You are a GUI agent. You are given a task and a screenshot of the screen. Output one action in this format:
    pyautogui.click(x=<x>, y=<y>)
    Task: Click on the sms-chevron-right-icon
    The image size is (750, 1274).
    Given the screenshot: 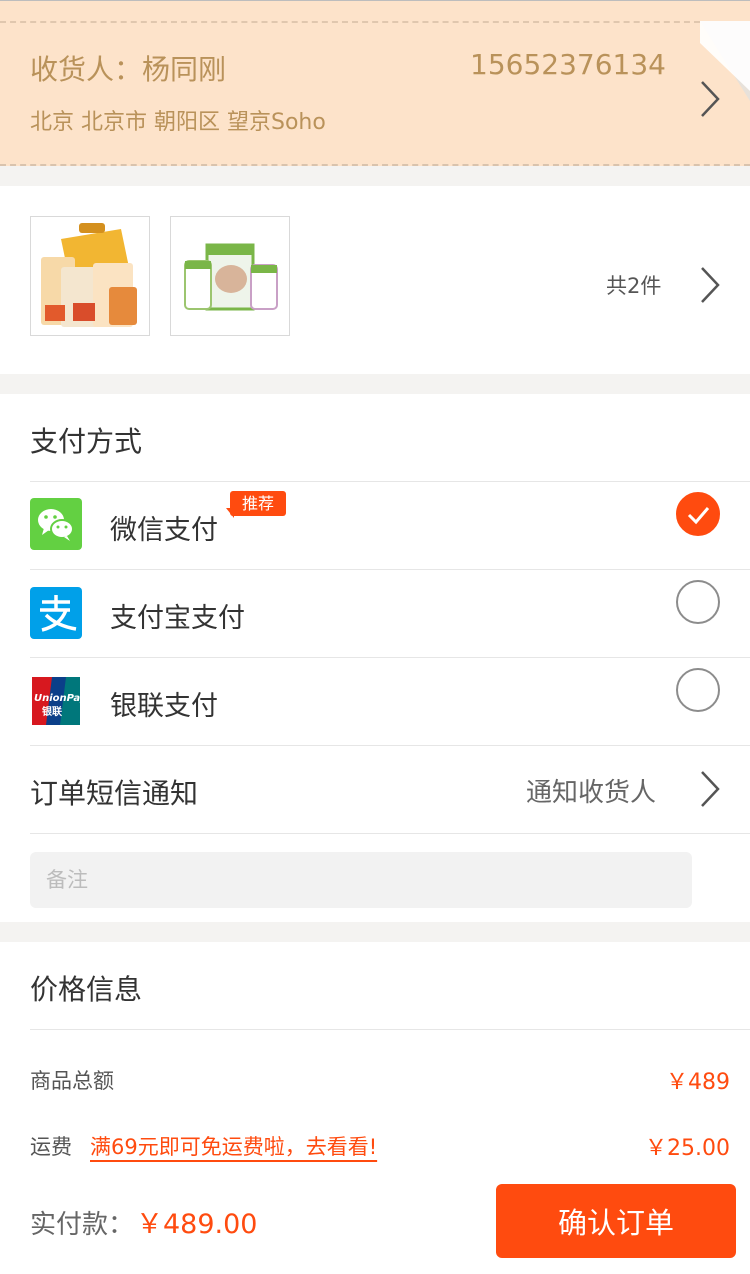 What is the action you would take?
    pyautogui.click(x=710, y=789)
    